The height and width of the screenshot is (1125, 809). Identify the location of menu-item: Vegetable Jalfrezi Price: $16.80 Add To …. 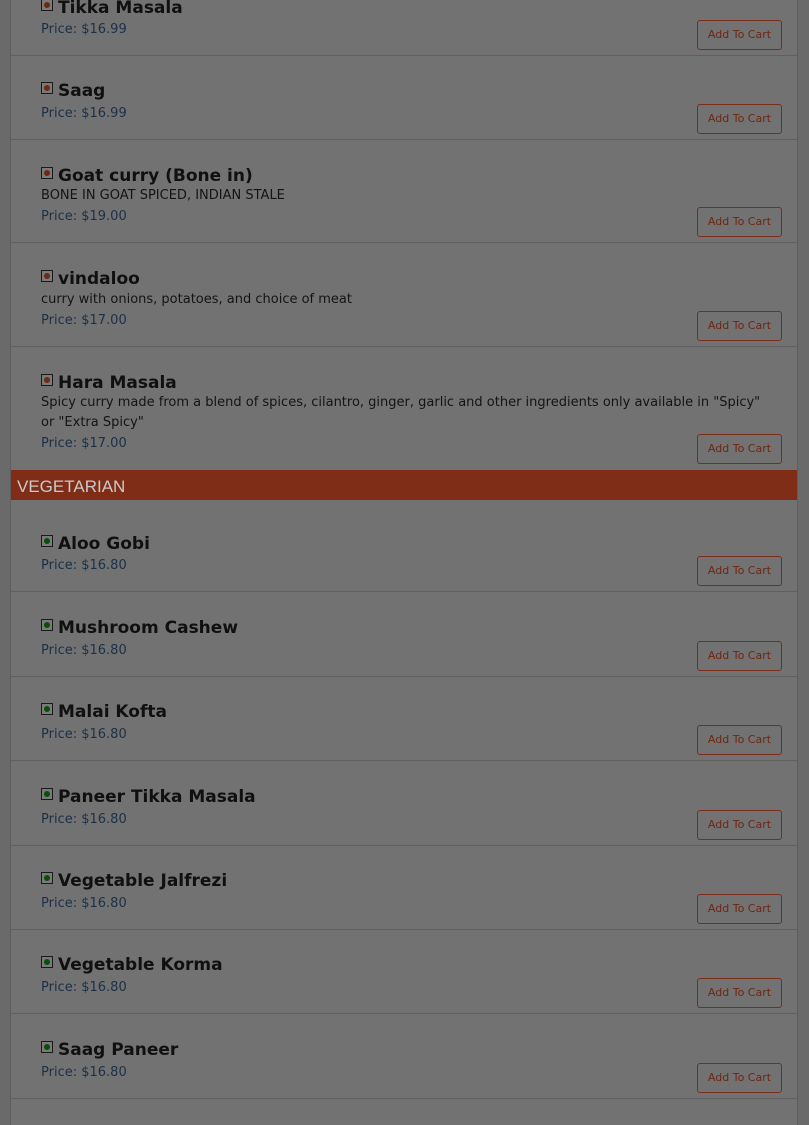
(404, 888).